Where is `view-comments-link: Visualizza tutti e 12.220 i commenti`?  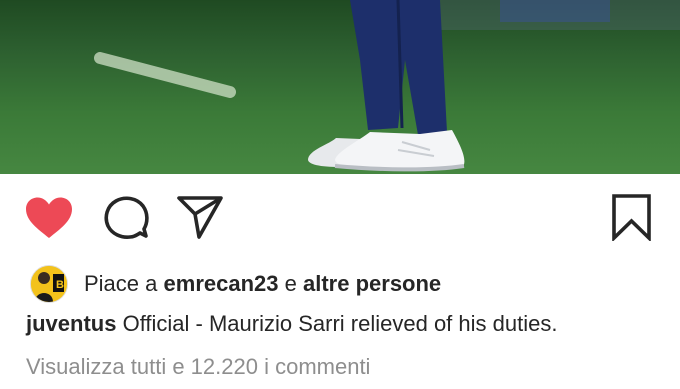 view-comments-link: Visualizza tutti e 12.220 i commenti is located at coordinates (198, 367).